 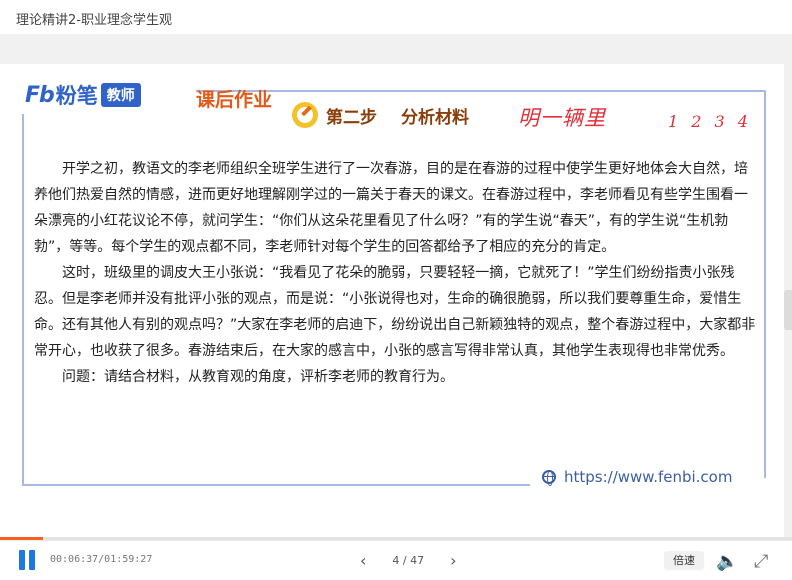 I want to click on page-indicator: 4 / 47, so click(x=408, y=560).